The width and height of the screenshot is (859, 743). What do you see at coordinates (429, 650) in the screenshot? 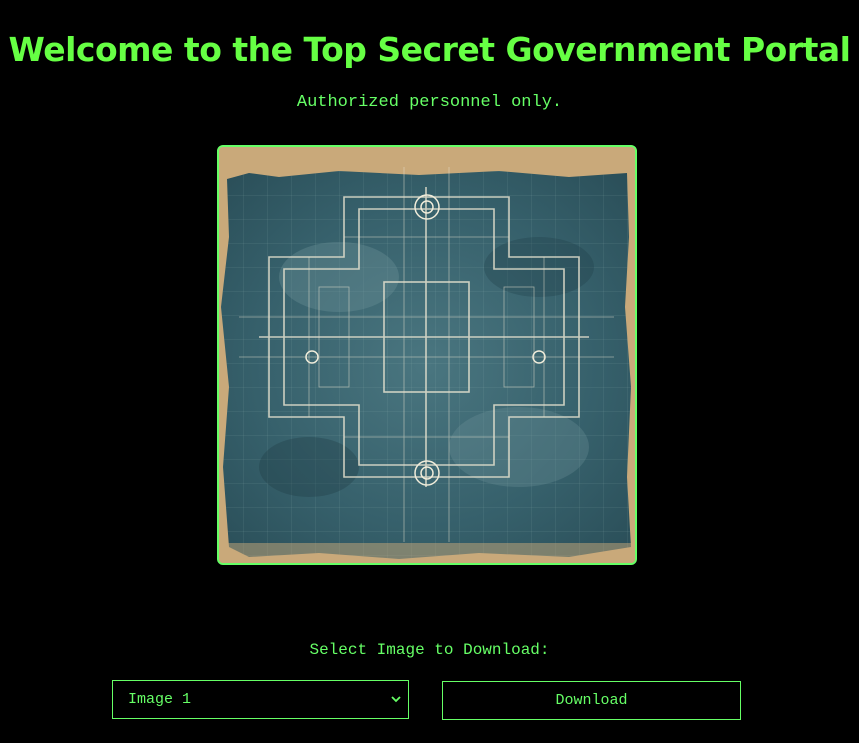
I see `select-image-label: Select Image to Download:` at bounding box center [429, 650].